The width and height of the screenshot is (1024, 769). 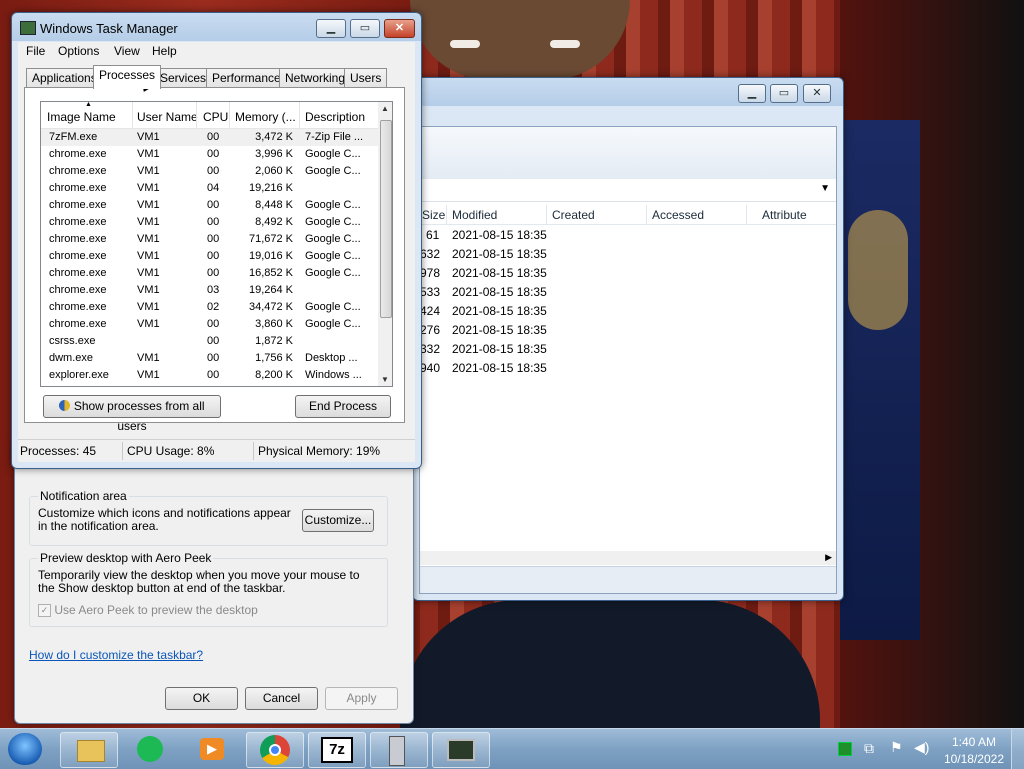 I want to click on file-row: 533 2021-08-15 18:35, so click(x=628, y=292).